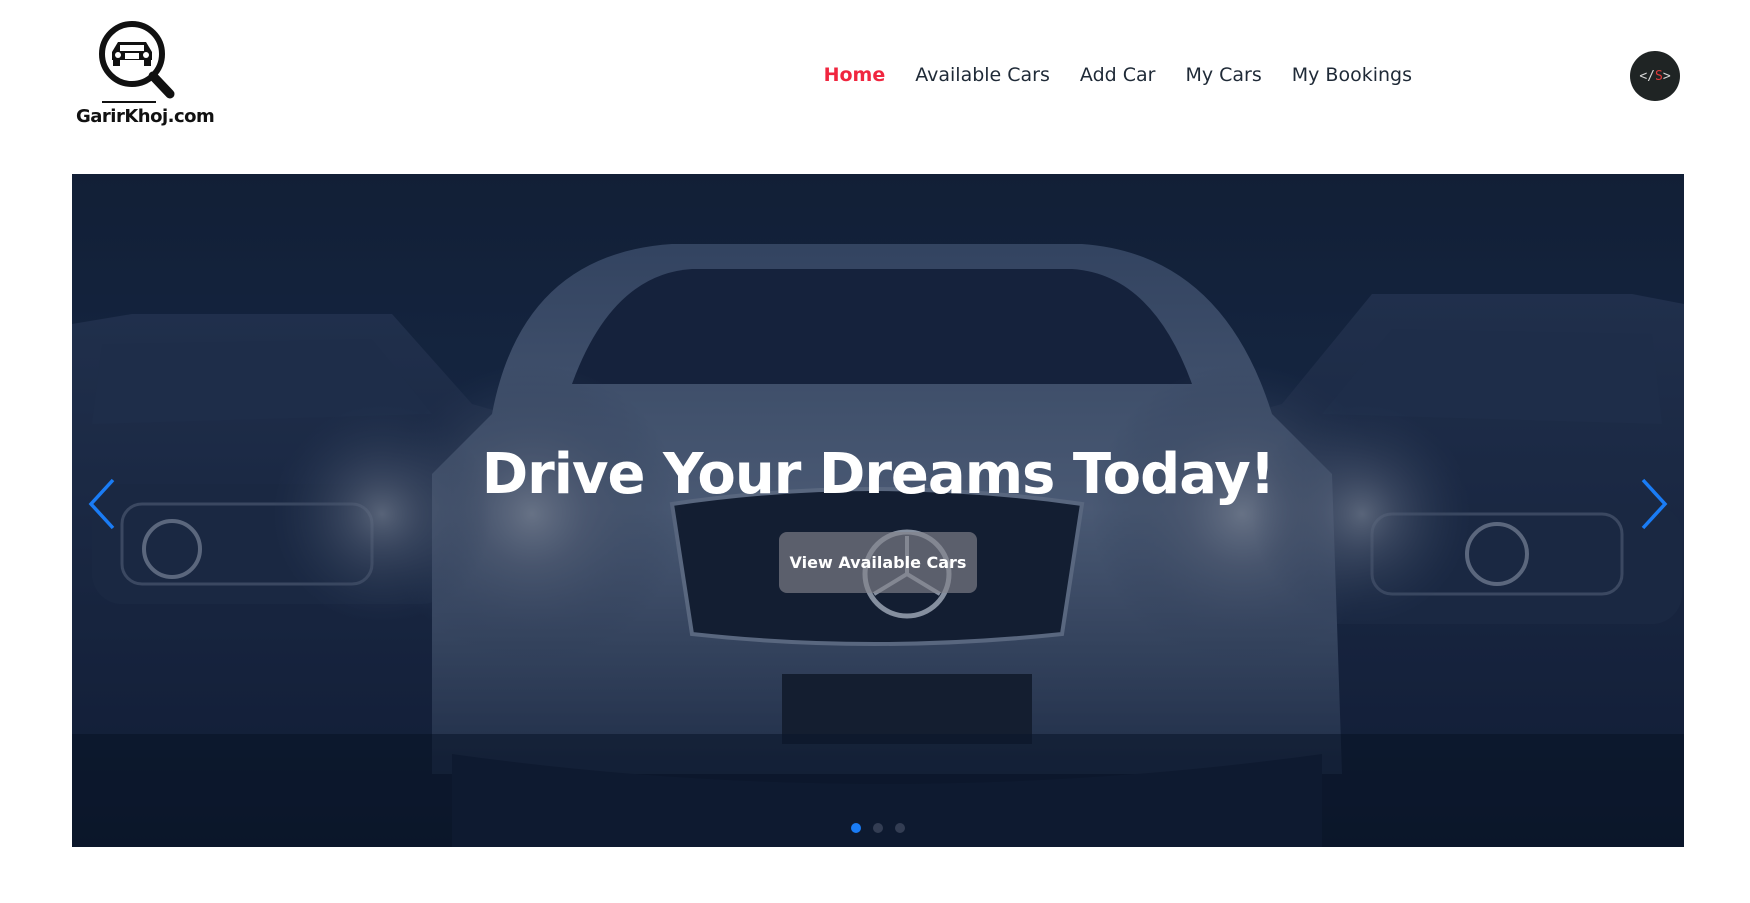 This screenshot has width=1750, height=903. I want to click on chevron-left-icon, so click(101, 504).